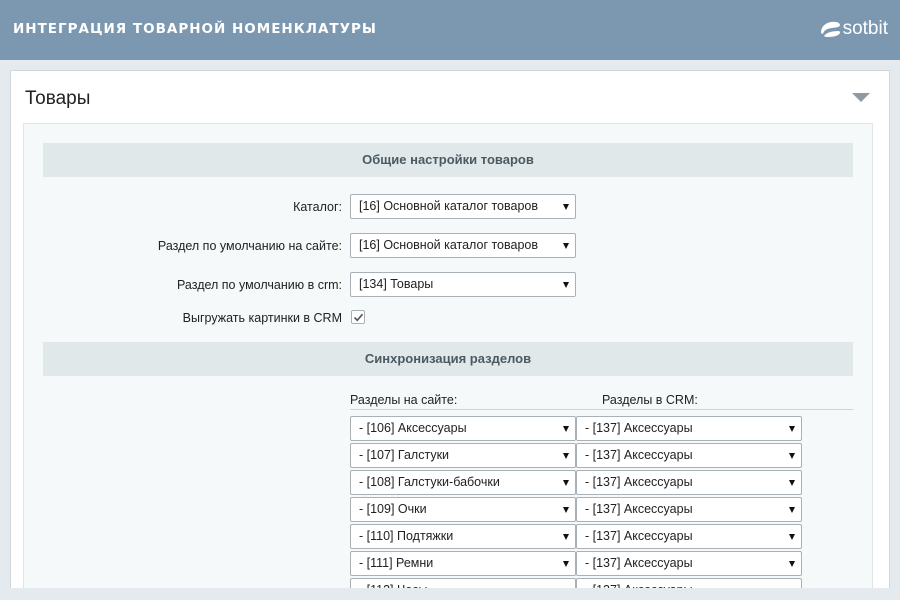  Describe the element at coordinates (650, 400) in the screenshot. I see `crm-sections-column-header: Разделы в CRM:` at that location.